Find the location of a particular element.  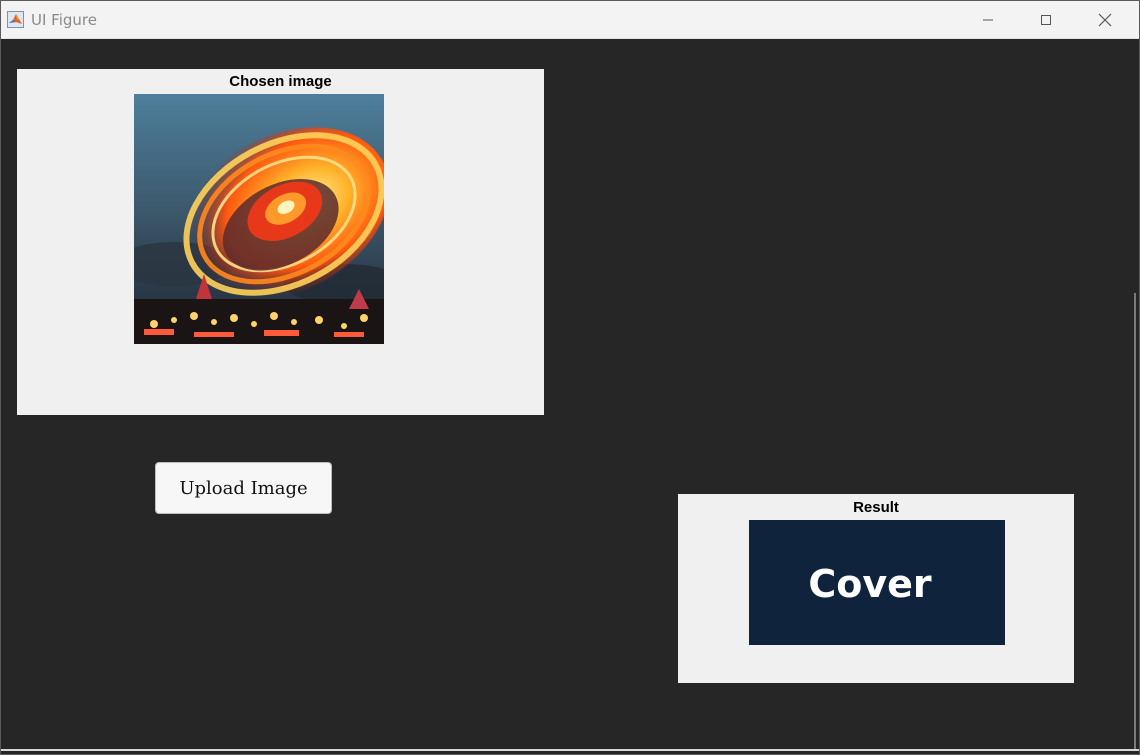

close-icon is located at coordinates (1105, 19).